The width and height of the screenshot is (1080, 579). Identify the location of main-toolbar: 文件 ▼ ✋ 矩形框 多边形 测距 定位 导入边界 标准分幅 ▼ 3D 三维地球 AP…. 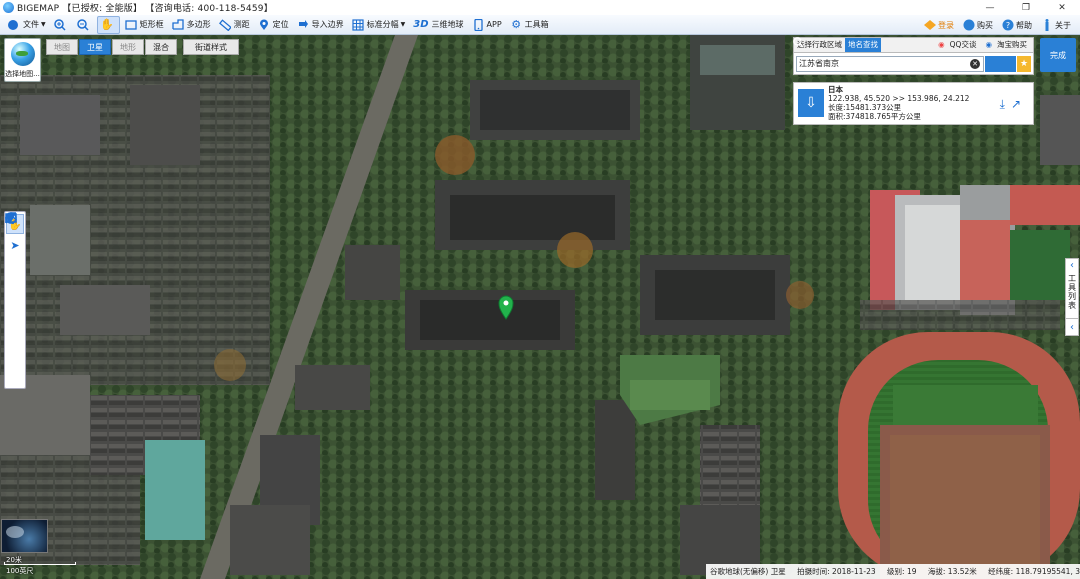
(540, 25).